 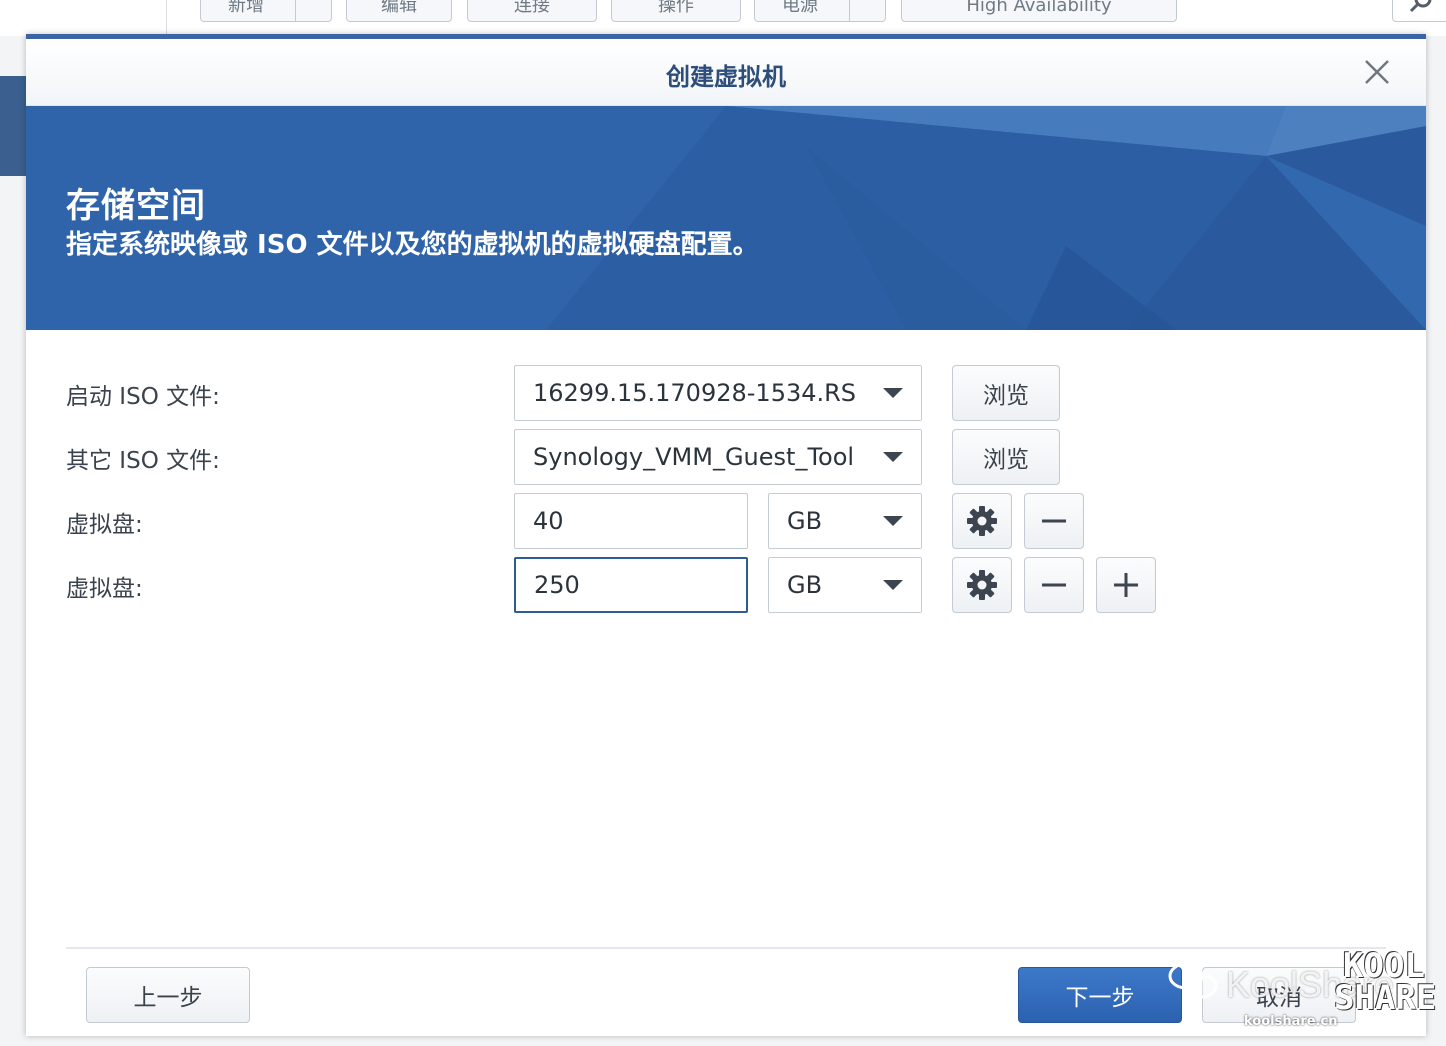 I want to click on next-button-label: 下一步, so click(x=1100, y=998).